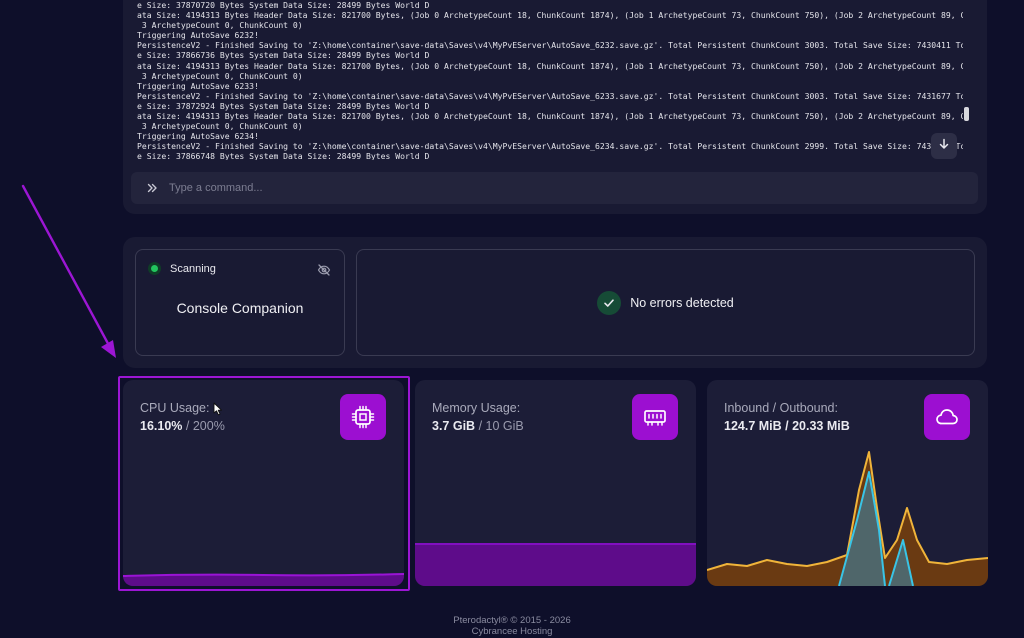  Describe the element at coordinates (263, 579) in the screenshot. I see `cpu-usage-graph` at that location.